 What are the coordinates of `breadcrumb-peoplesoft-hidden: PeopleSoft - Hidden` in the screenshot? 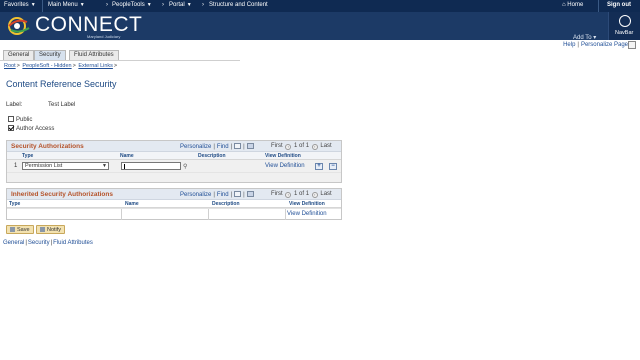 It's located at (46, 66).